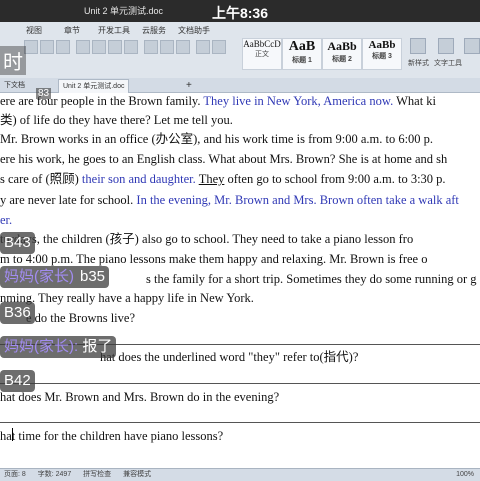 This screenshot has height=481, width=480. What do you see at coordinates (115, 47) in the screenshot?
I see `align-right-icon` at bounding box center [115, 47].